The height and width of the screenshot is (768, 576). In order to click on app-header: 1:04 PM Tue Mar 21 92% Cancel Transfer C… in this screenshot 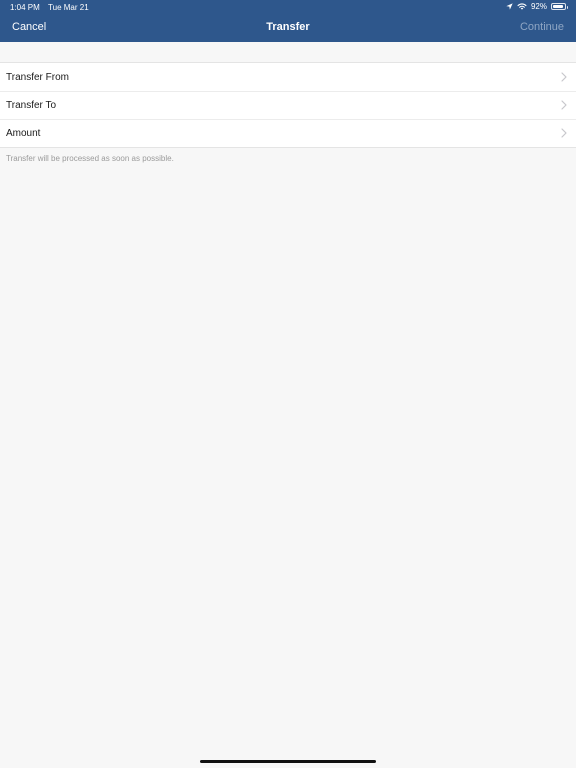, I will do `click(288, 21)`.